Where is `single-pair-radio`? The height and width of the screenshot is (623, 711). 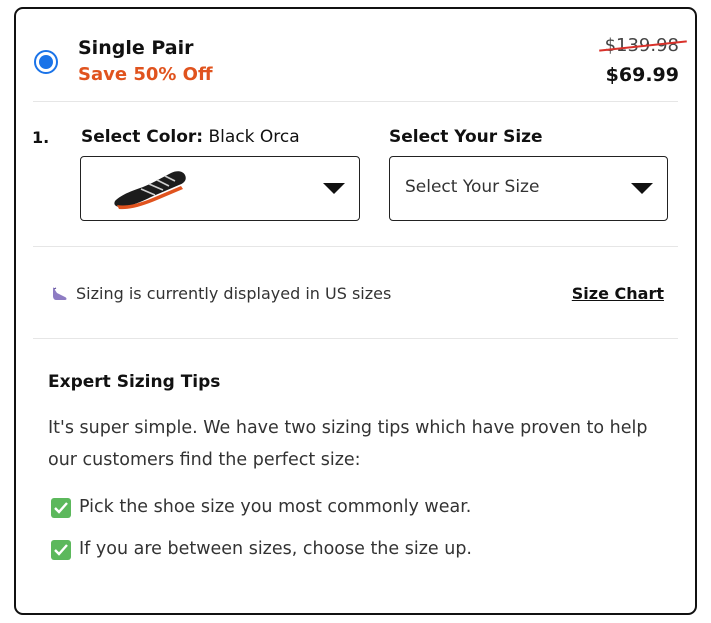 single-pair-radio is located at coordinates (46, 62).